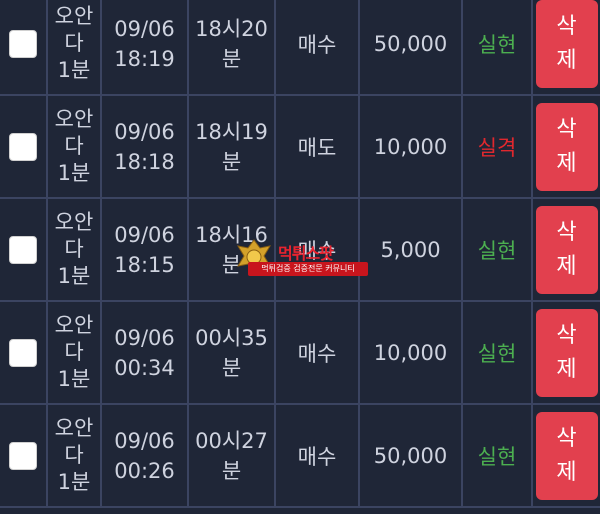 This screenshot has height=514, width=600. Describe the element at coordinates (231, 337) in the screenshot. I see `round-line1: 00시35` at that location.